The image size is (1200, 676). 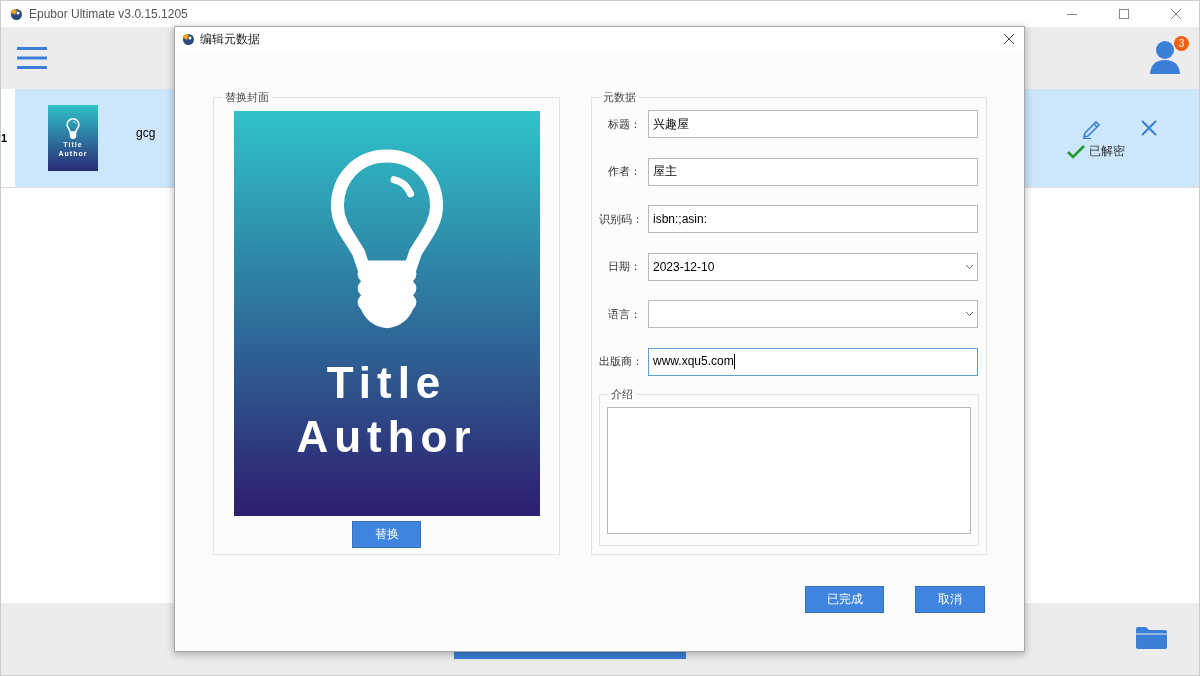 What do you see at coordinates (1124, 14) in the screenshot?
I see `maximize-icon` at bounding box center [1124, 14].